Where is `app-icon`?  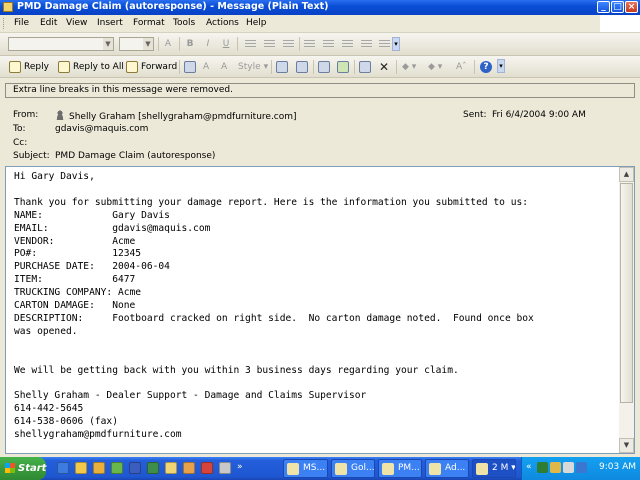
app-icon is located at coordinates (189, 468).